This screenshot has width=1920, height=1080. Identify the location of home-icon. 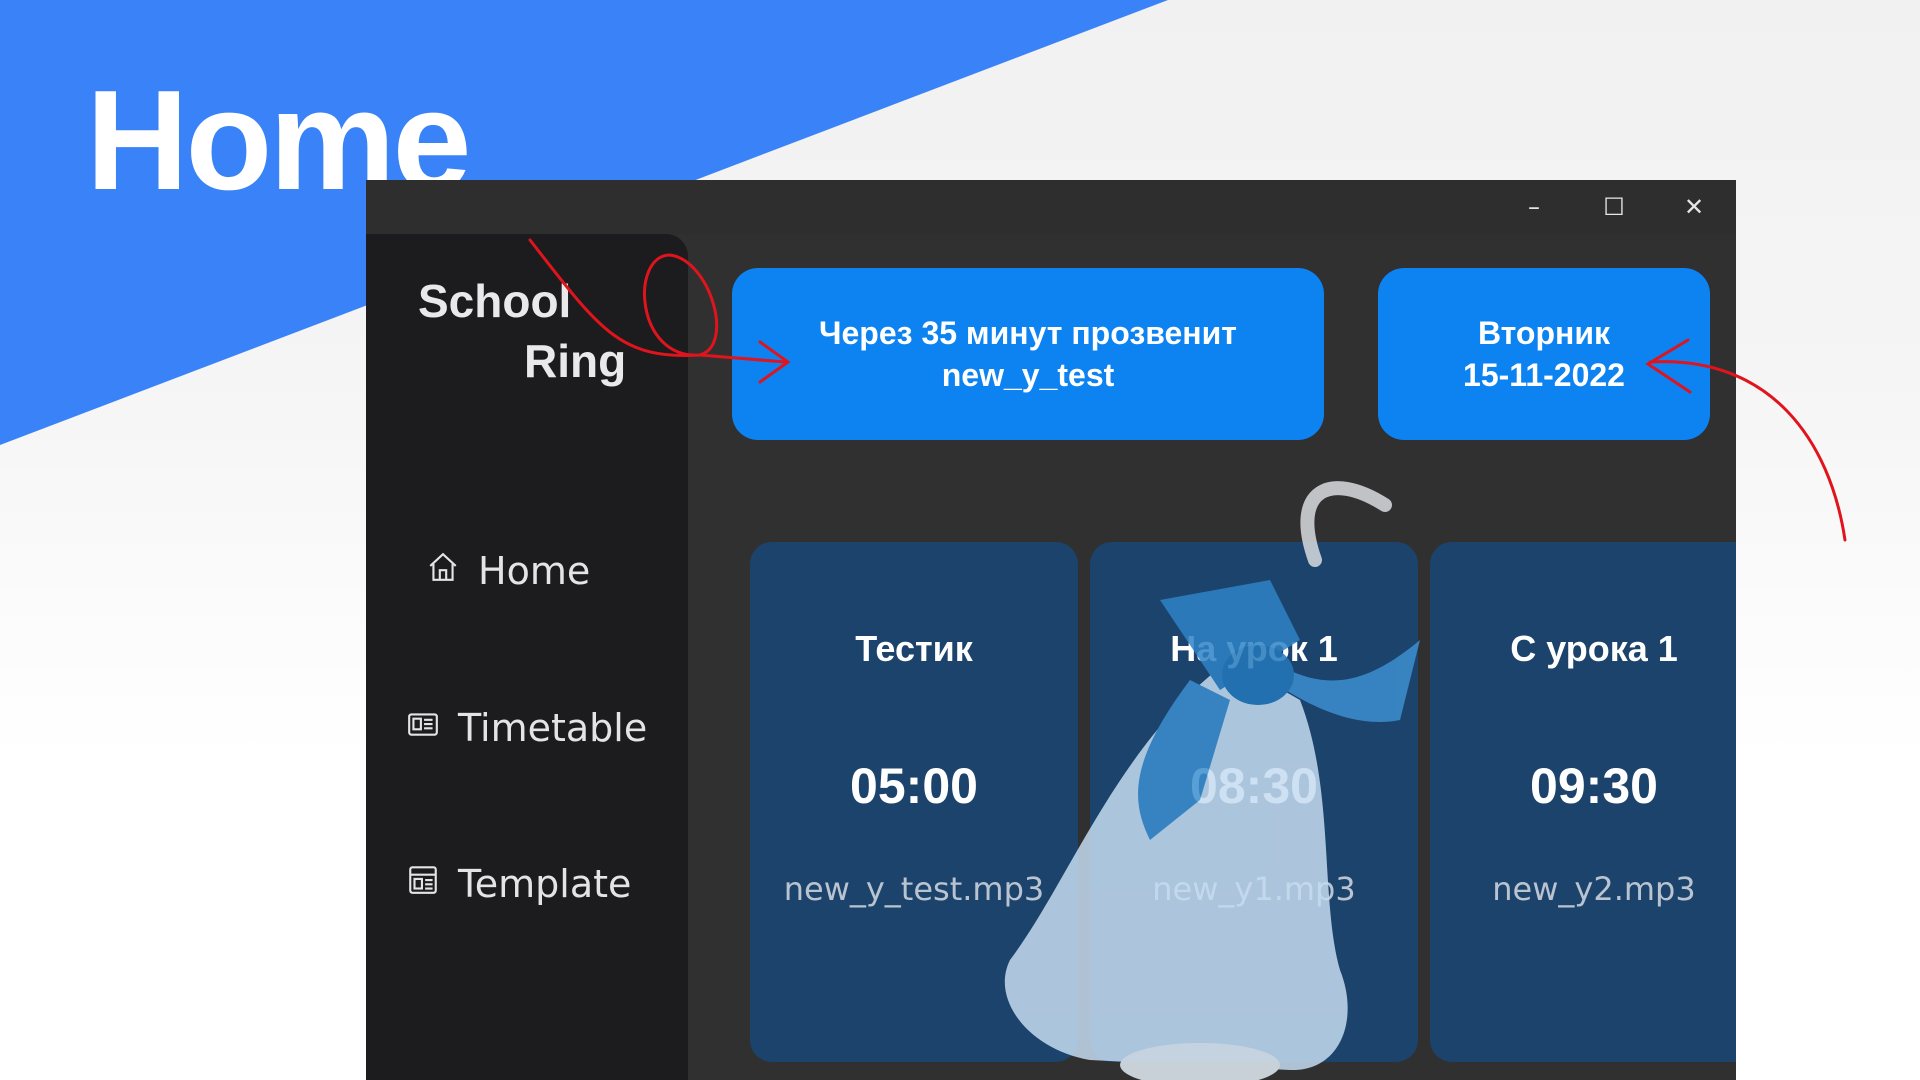
(443, 571).